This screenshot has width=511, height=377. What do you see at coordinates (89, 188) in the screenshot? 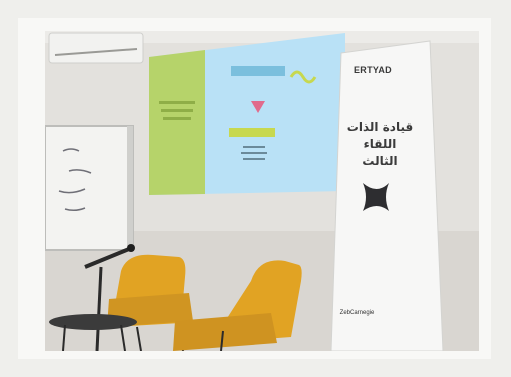
I see `whiteboard` at bounding box center [89, 188].